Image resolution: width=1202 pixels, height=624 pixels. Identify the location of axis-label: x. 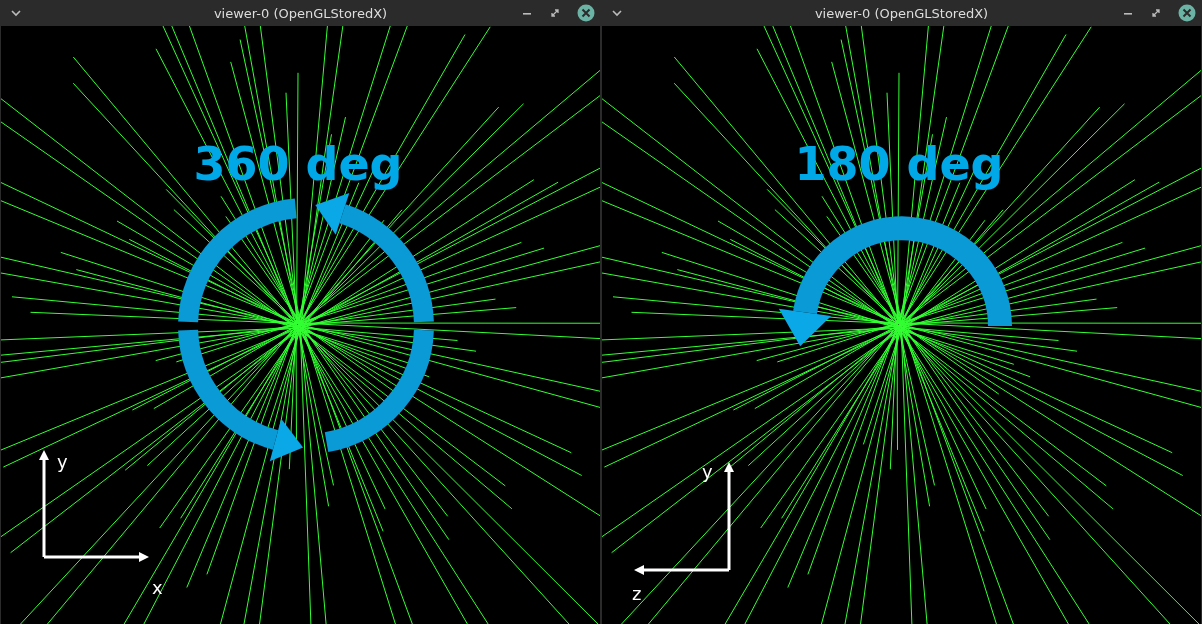
(157, 587).